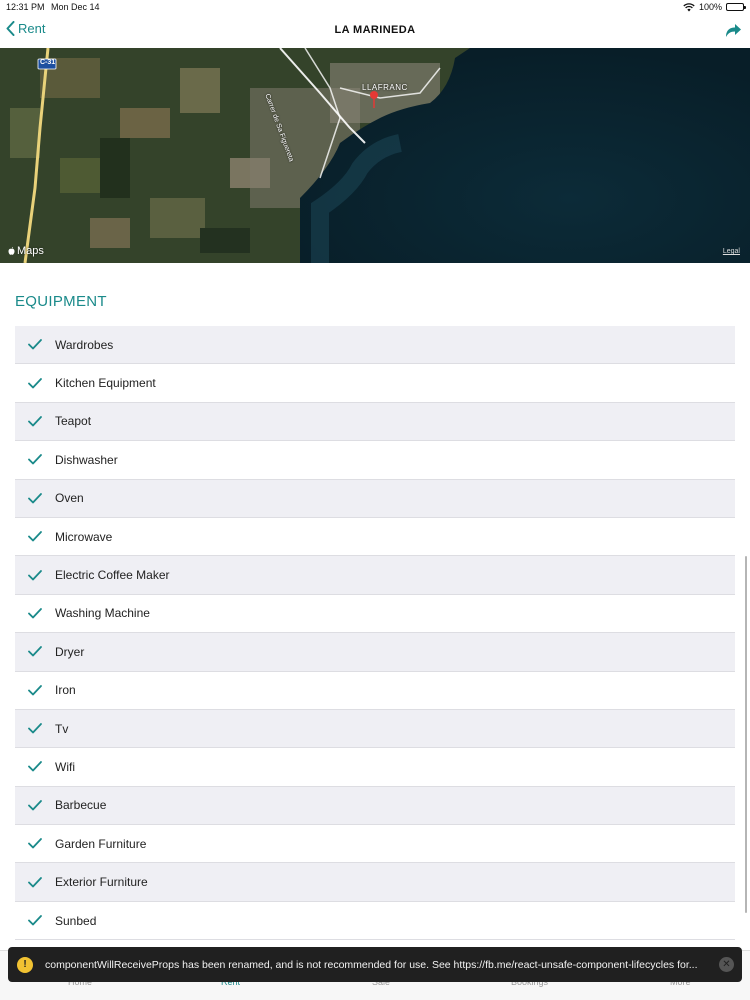 The height and width of the screenshot is (1000, 750). I want to click on list-item-label: Barbecue, so click(81, 805).